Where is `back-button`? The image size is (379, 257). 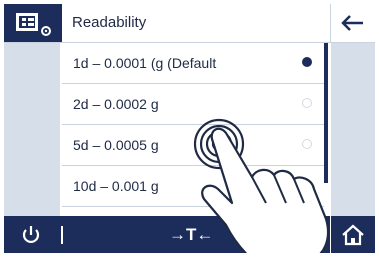 back-button is located at coordinates (352, 23).